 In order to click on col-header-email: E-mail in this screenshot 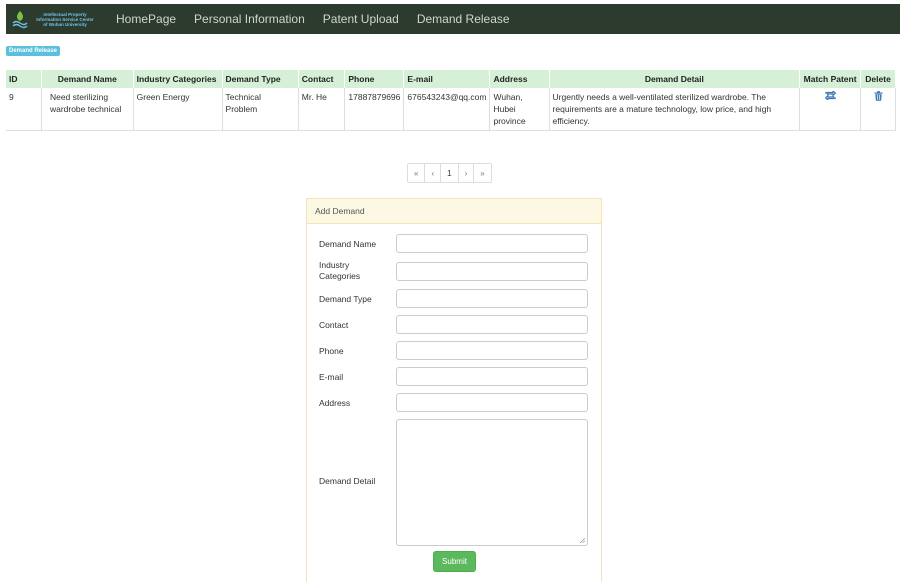, I will do `click(447, 79)`.